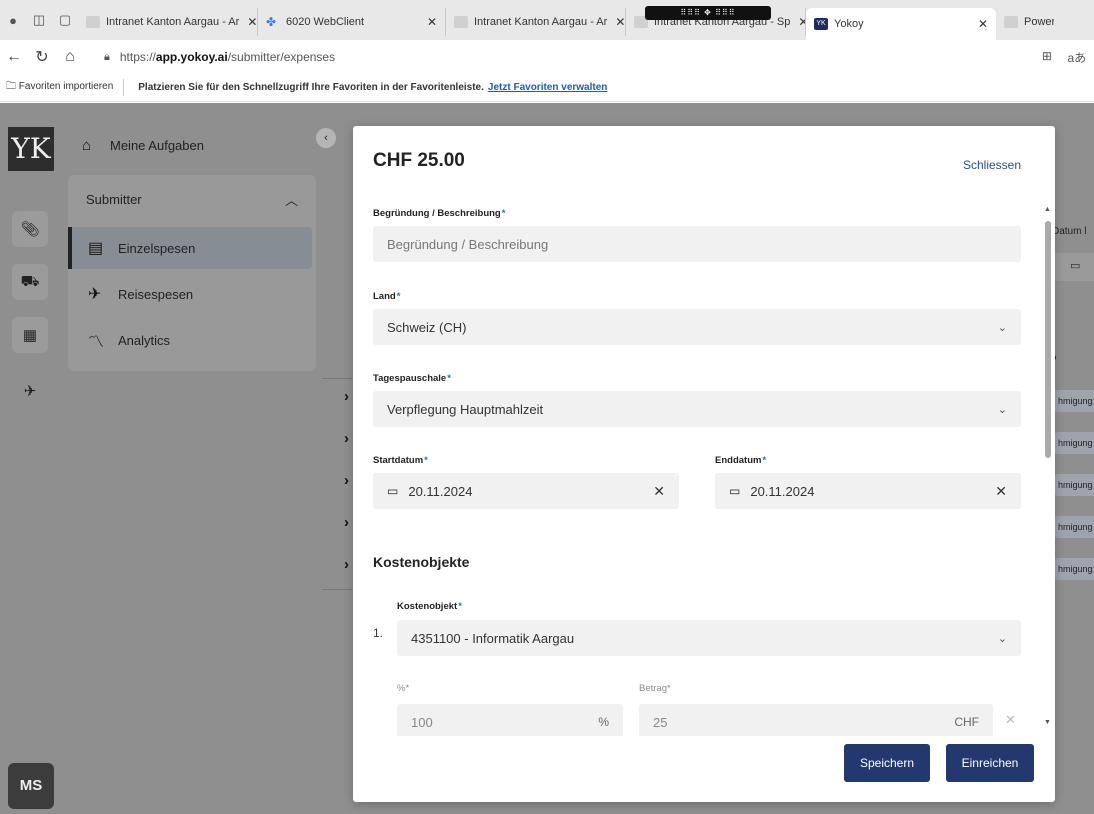  I want to click on paperclip-icon: 📎︎, so click(30, 229).